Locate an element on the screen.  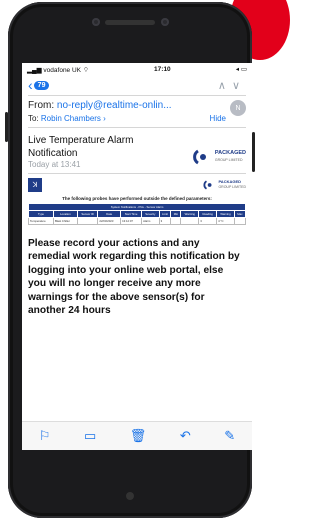
packaged-logo: PACKAGED GROUP LIMITED is located at coordinates (218, 156).